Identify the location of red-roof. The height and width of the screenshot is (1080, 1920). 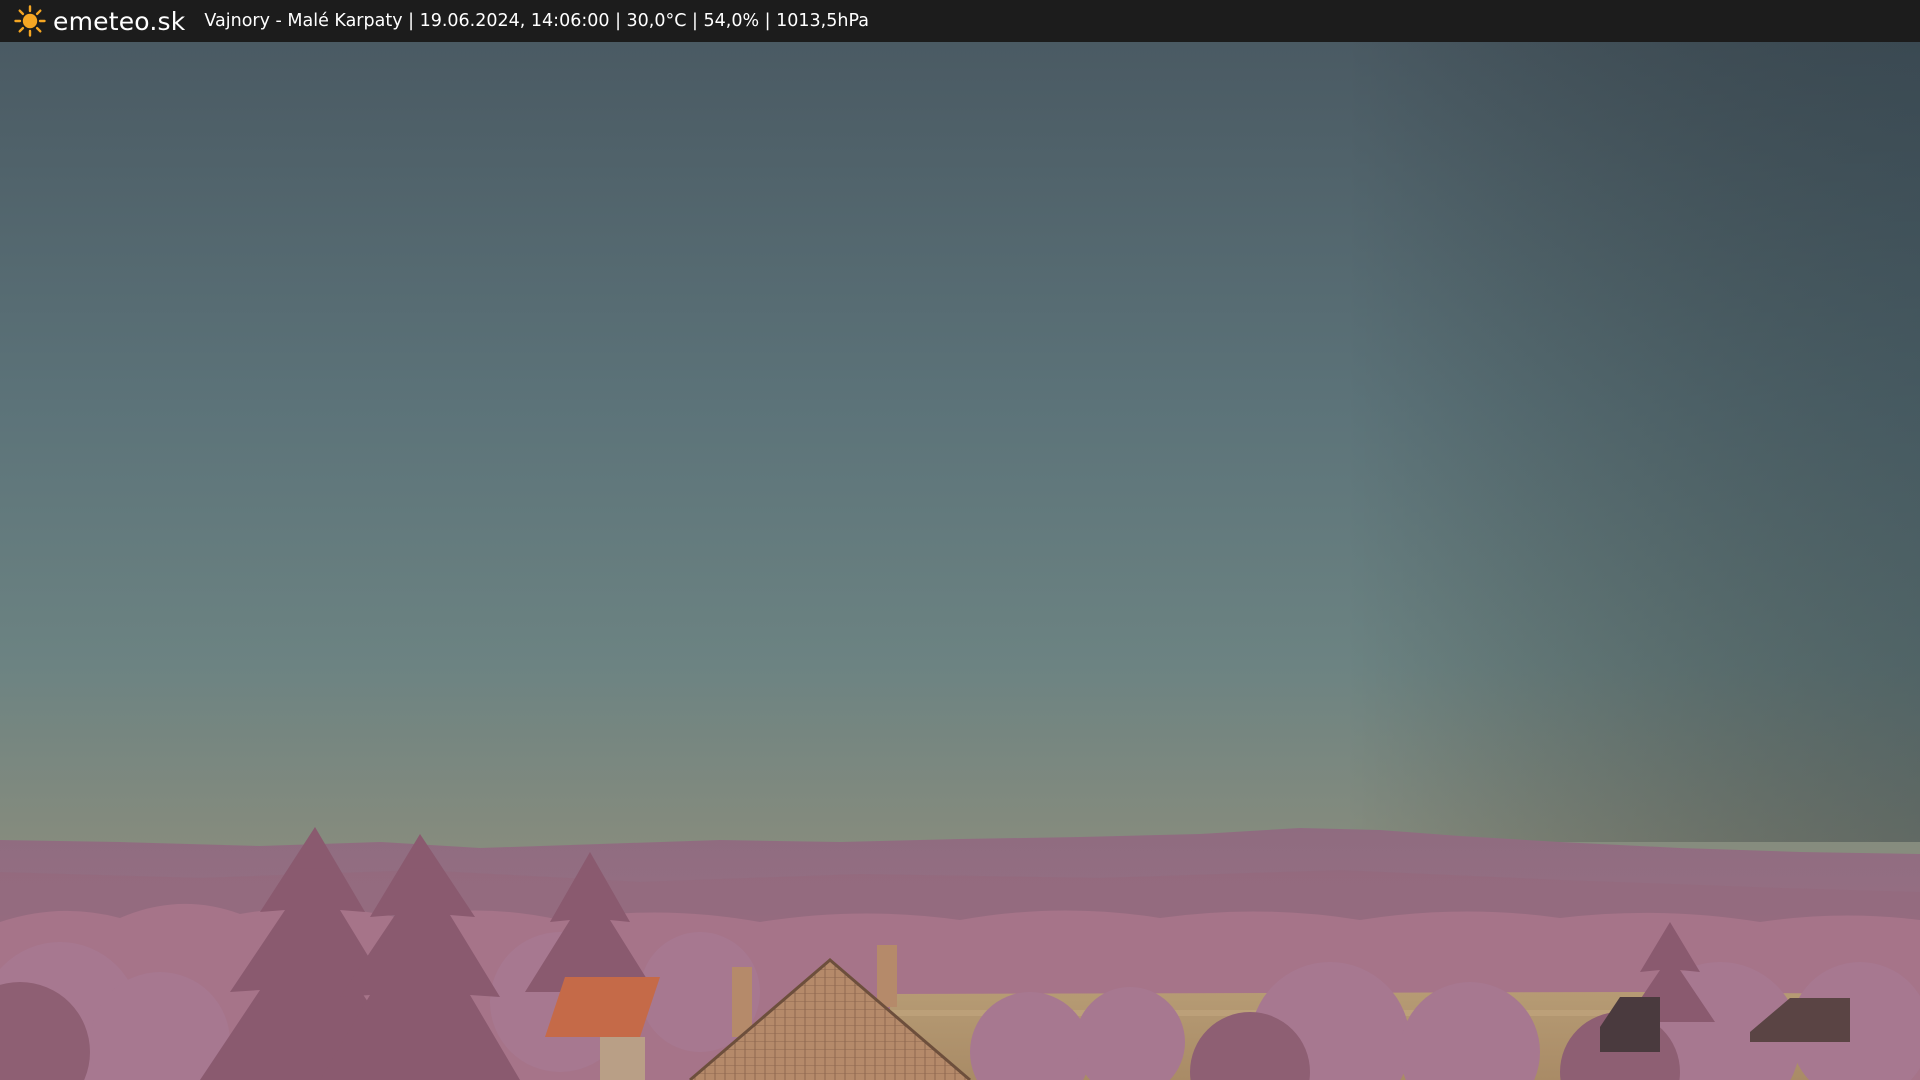
(602, 1007).